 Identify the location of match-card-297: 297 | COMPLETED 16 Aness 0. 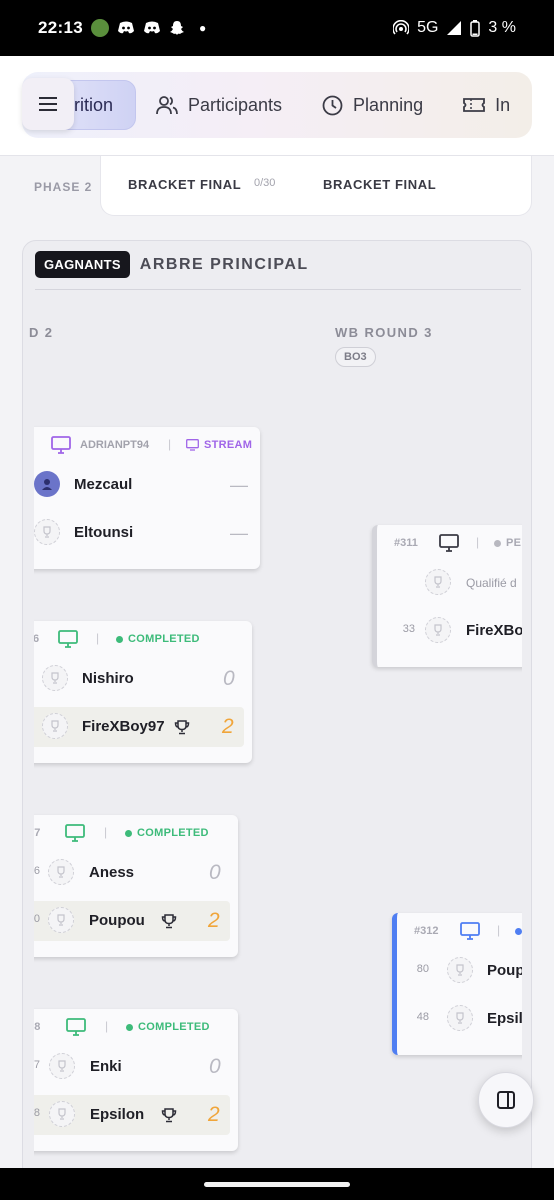
(136, 886).